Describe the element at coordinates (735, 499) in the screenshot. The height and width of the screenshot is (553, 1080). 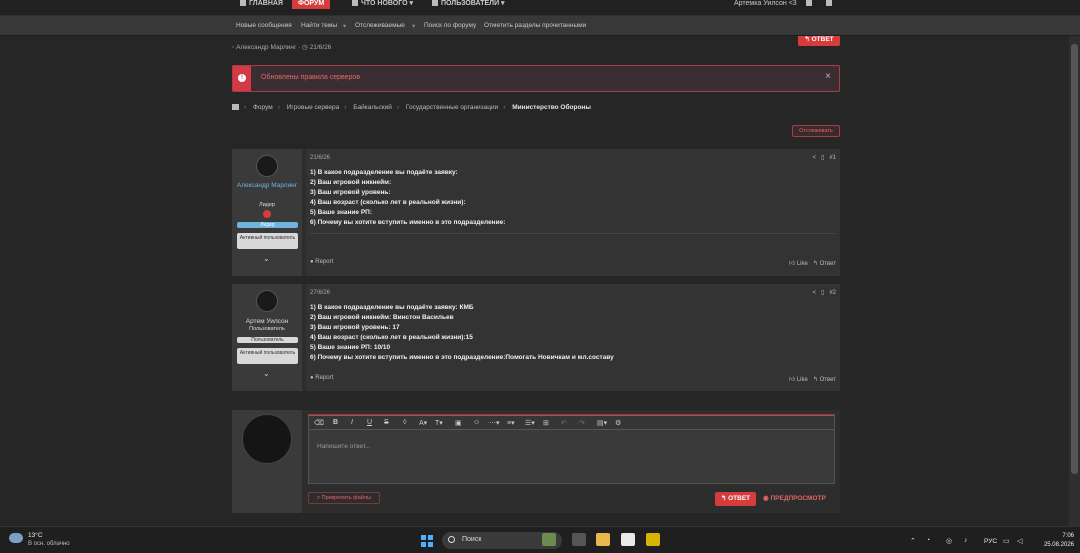
I see `send-reply-button: ↰ ОТВЕТ` at that location.